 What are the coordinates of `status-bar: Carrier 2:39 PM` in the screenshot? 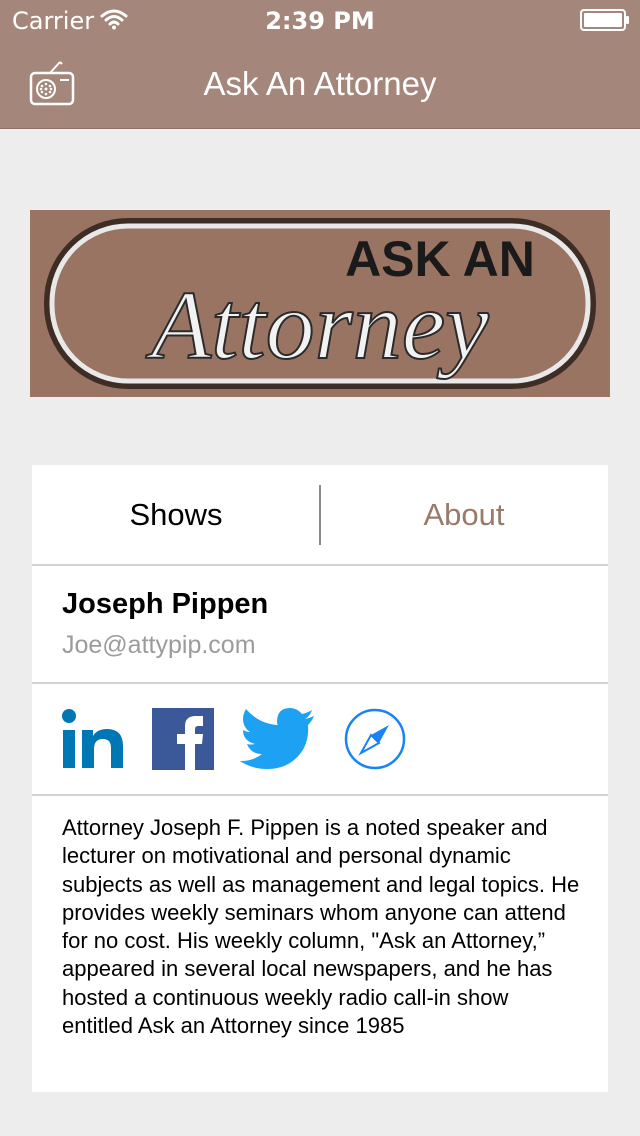 It's located at (320, 20).